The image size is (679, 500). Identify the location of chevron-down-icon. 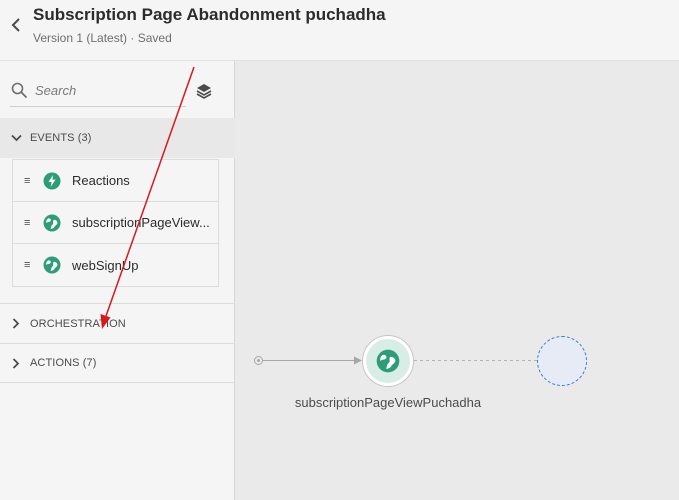
(16, 138).